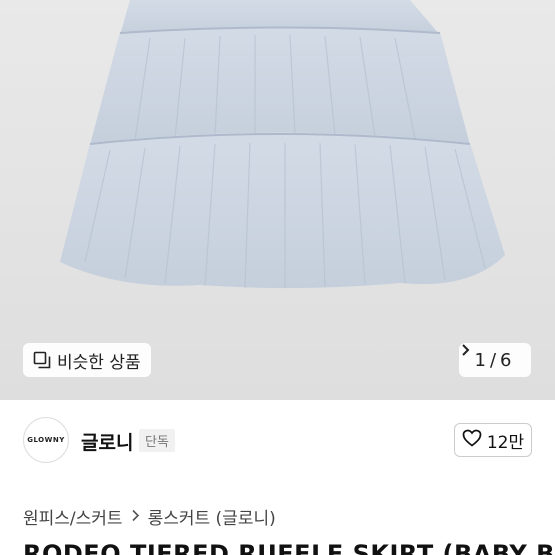 This screenshot has height=555, width=555. I want to click on total-pages: 6, so click(506, 360).